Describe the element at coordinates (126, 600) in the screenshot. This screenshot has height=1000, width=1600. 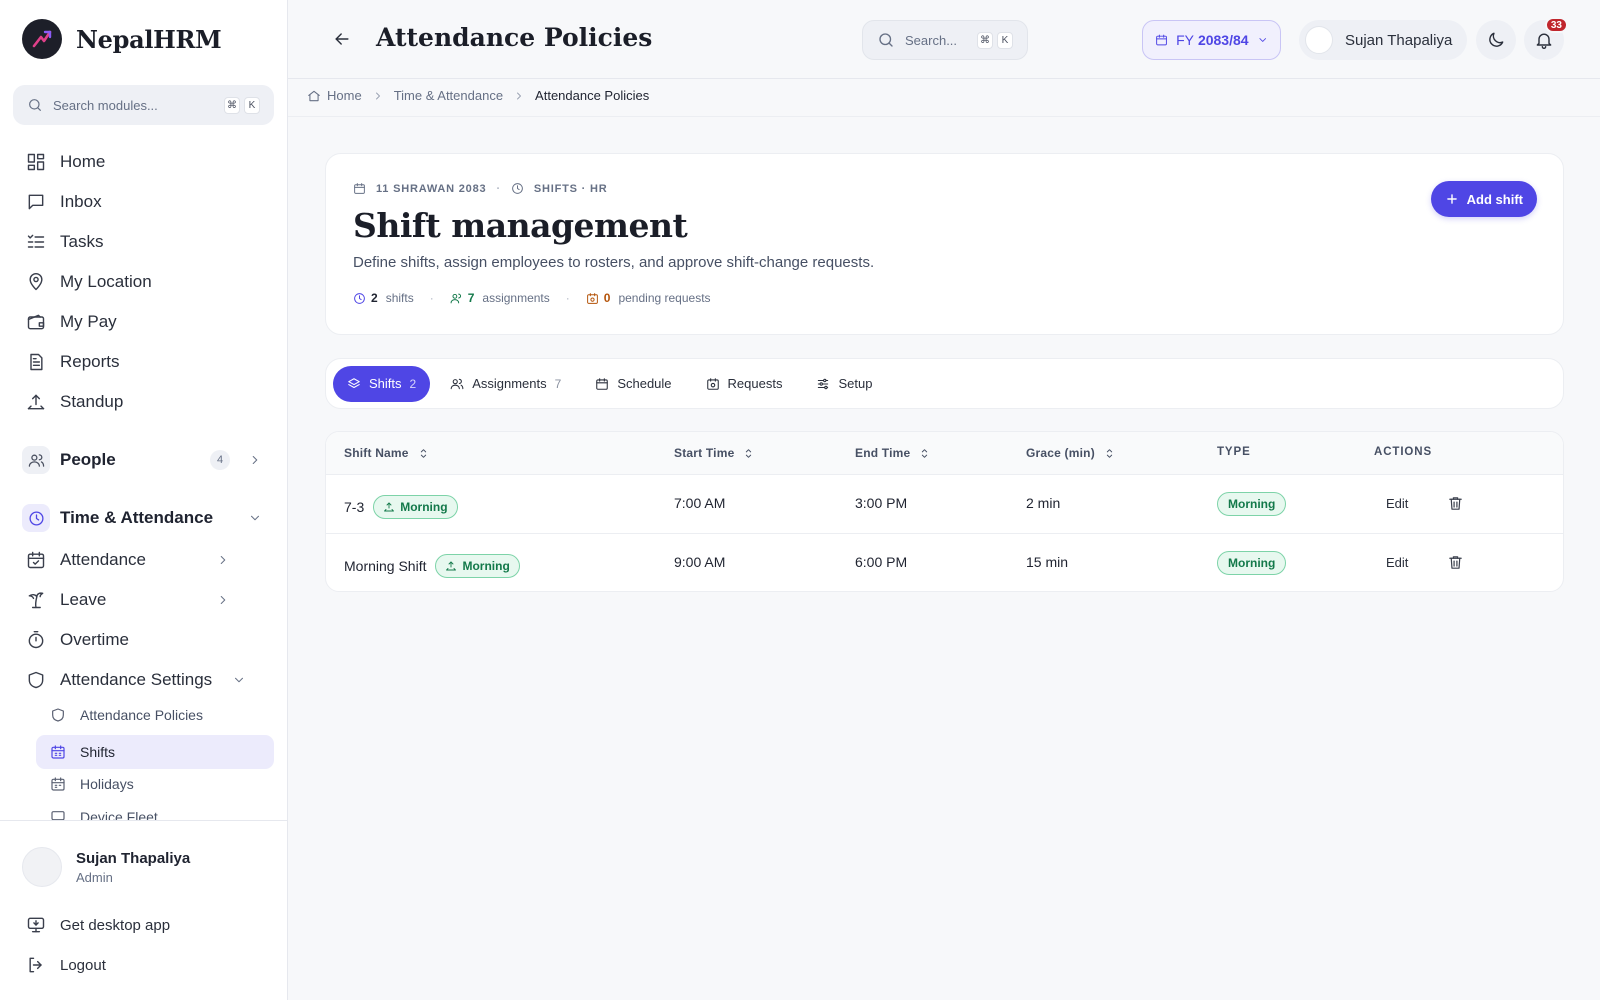
I see `sidebar-item-leave: Leave` at that location.